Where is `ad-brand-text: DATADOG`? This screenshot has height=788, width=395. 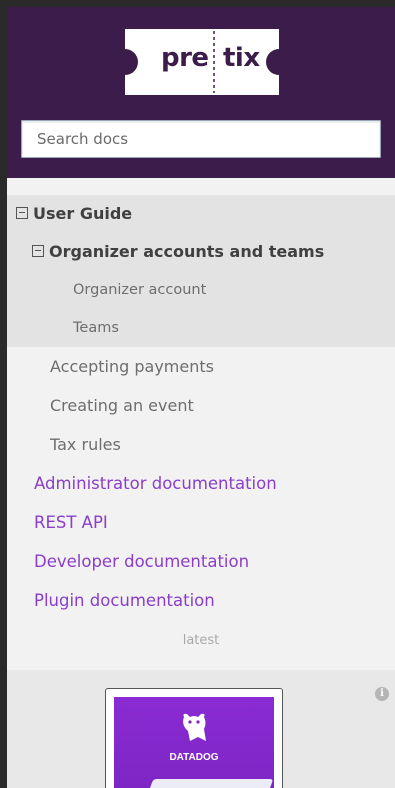
ad-brand-text: DATADOG is located at coordinates (194, 757).